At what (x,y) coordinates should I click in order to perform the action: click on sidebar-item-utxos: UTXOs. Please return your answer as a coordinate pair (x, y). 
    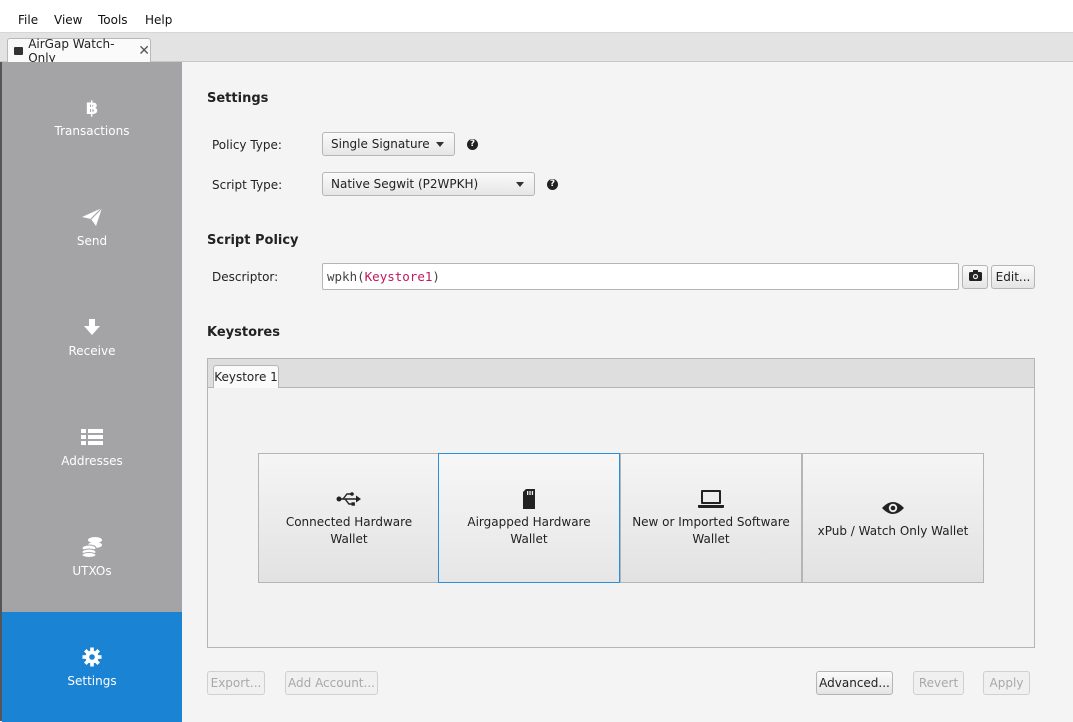
    Looking at the image, I should click on (92, 557).